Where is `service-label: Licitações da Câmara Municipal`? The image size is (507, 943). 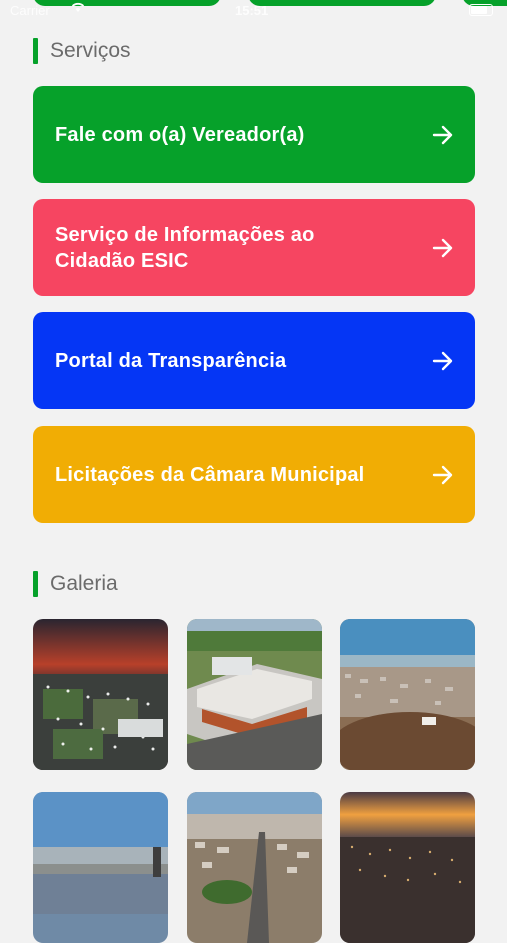 service-label: Licitações da Câmara Municipal is located at coordinates (210, 474).